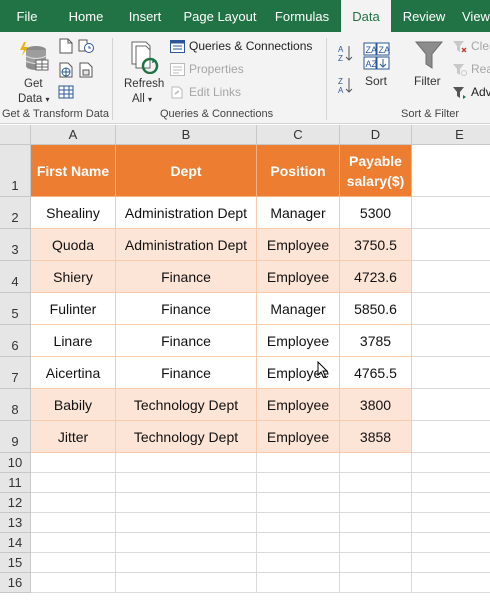 This screenshot has height=600, width=490. What do you see at coordinates (207, 69) in the screenshot?
I see `properties-button: Properties` at bounding box center [207, 69].